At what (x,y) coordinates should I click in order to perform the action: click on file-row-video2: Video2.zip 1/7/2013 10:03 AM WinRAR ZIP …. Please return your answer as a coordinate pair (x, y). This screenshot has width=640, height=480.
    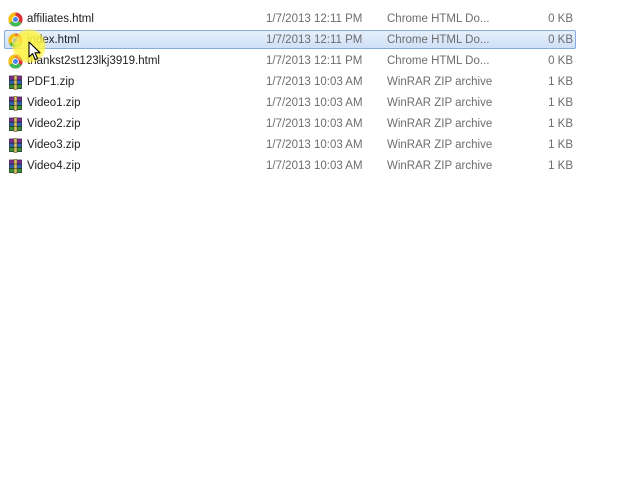
    Looking at the image, I should click on (320, 124).